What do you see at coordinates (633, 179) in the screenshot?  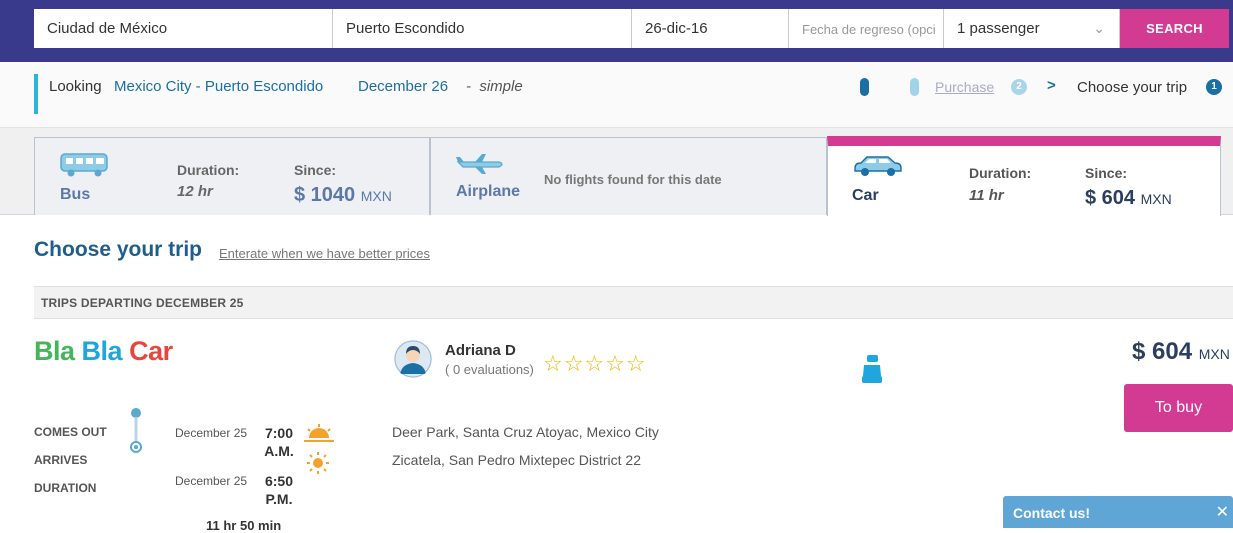 I see `tab-airplane-message: No flights found for this date` at bounding box center [633, 179].